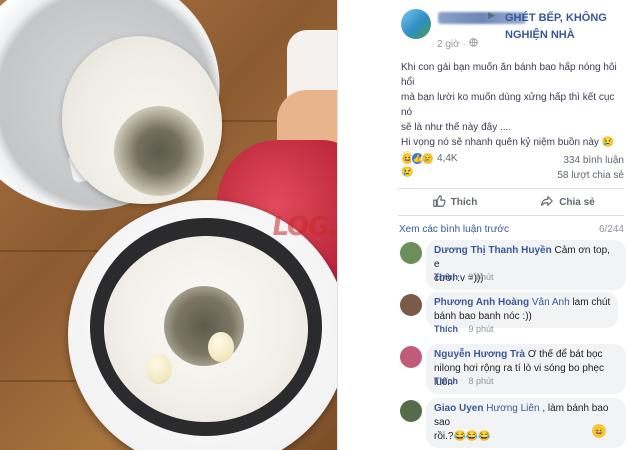 This screenshot has width=630, height=450. What do you see at coordinates (599, 431) in the screenshot?
I see `comment-haha-reaction-icon: 😆` at bounding box center [599, 431].